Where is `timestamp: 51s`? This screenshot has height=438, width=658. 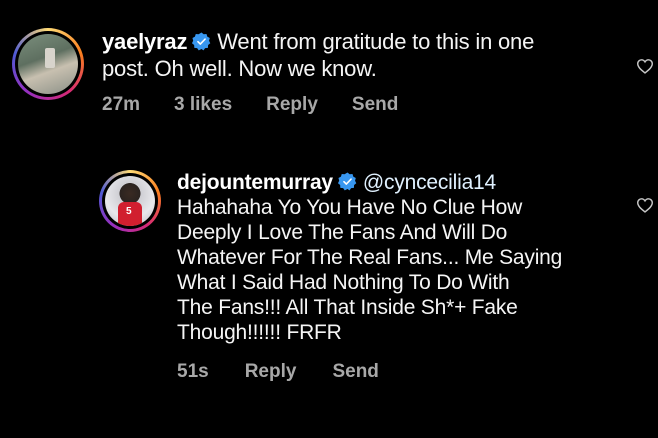
timestamp: 51s is located at coordinates (193, 371).